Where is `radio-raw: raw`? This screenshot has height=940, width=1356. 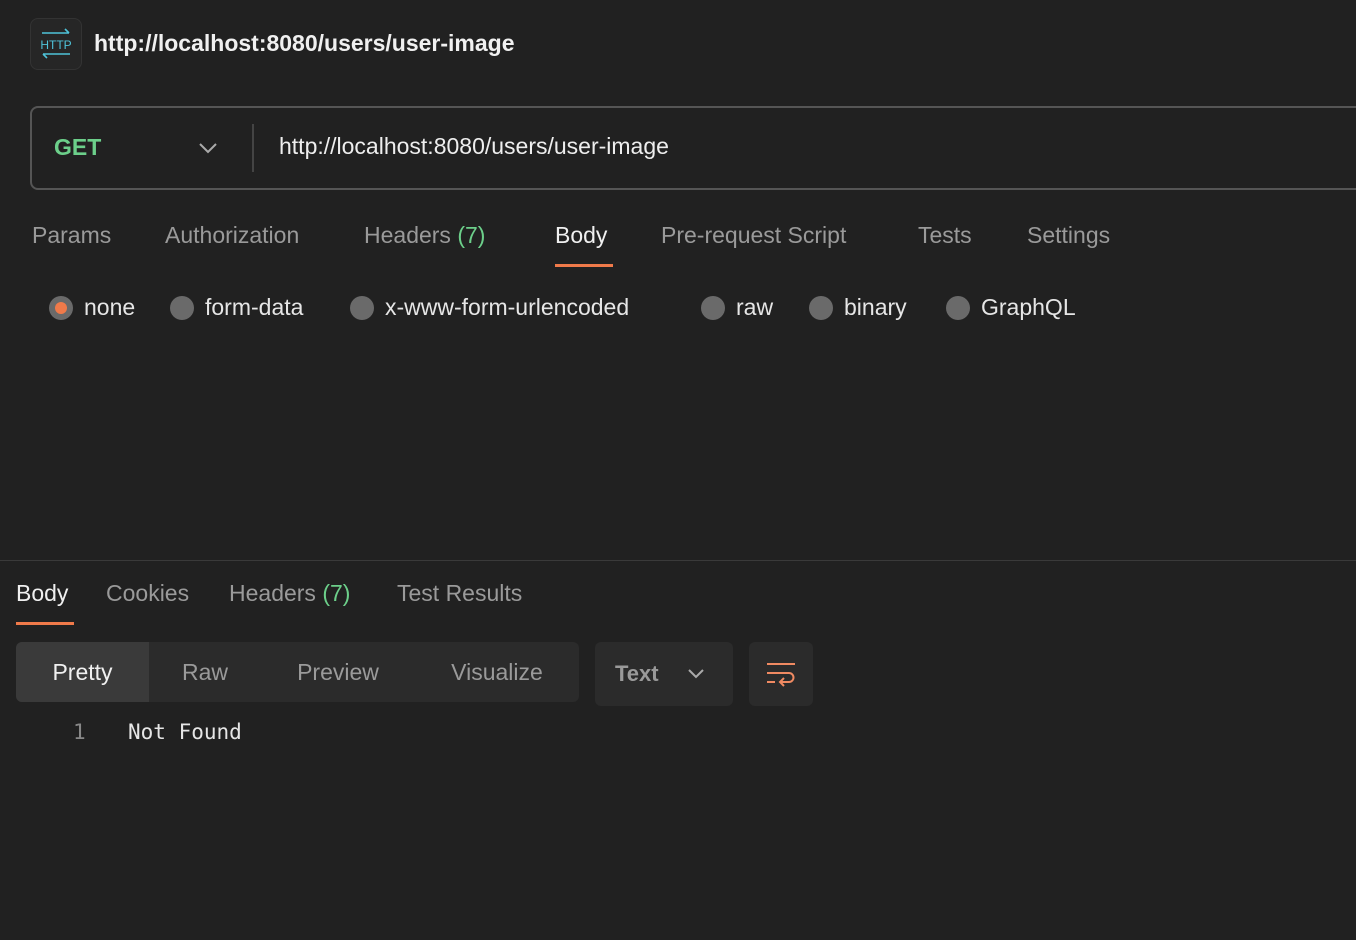
radio-raw: raw is located at coordinates (737, 307).